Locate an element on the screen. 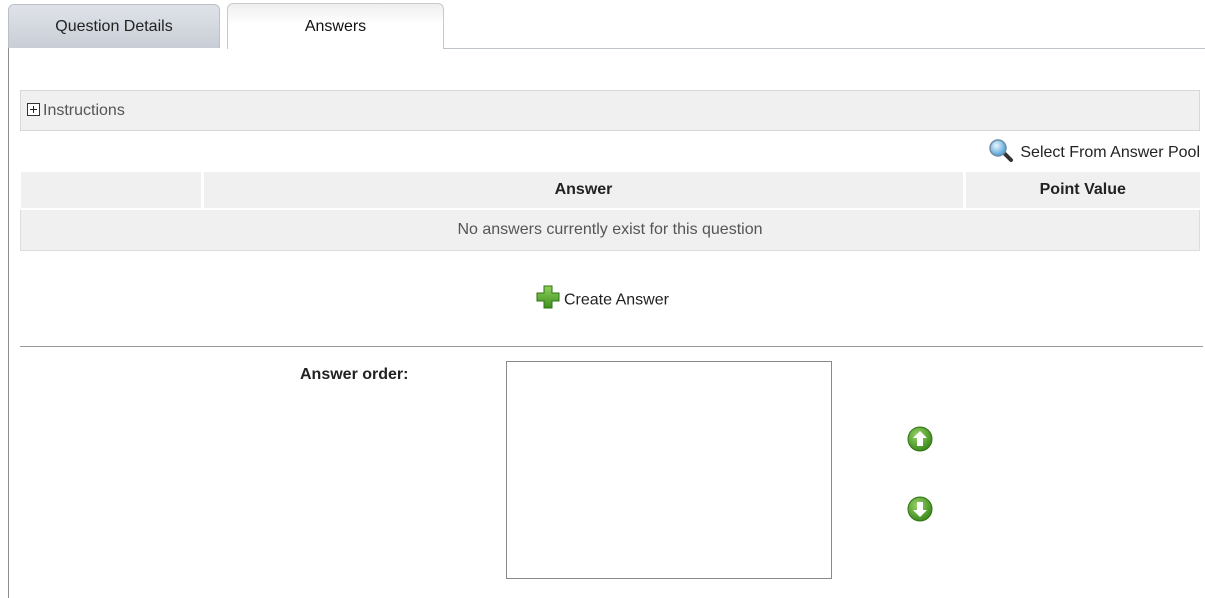 The image size is (1205, 598). panel-left-border is located at coordinates (8, 323).